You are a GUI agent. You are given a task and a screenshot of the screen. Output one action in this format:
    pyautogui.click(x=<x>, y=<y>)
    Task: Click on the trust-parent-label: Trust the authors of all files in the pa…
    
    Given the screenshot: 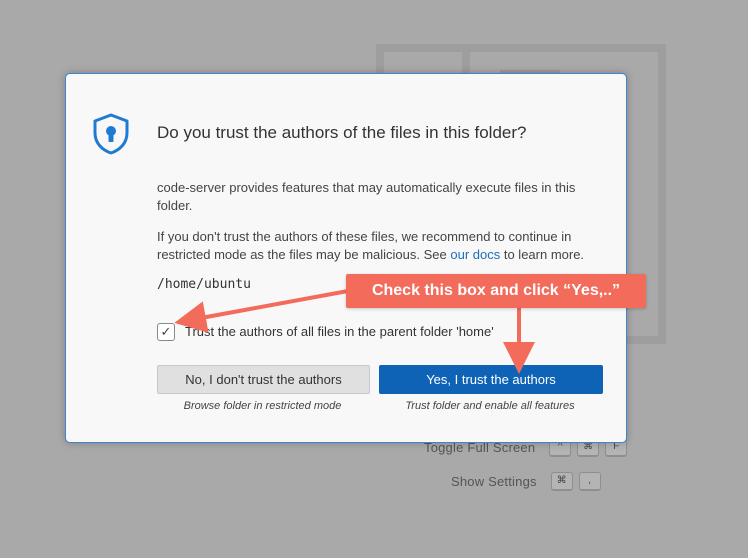 What is the action you would take?
    pyautogui.click(x=339, y=331)
    